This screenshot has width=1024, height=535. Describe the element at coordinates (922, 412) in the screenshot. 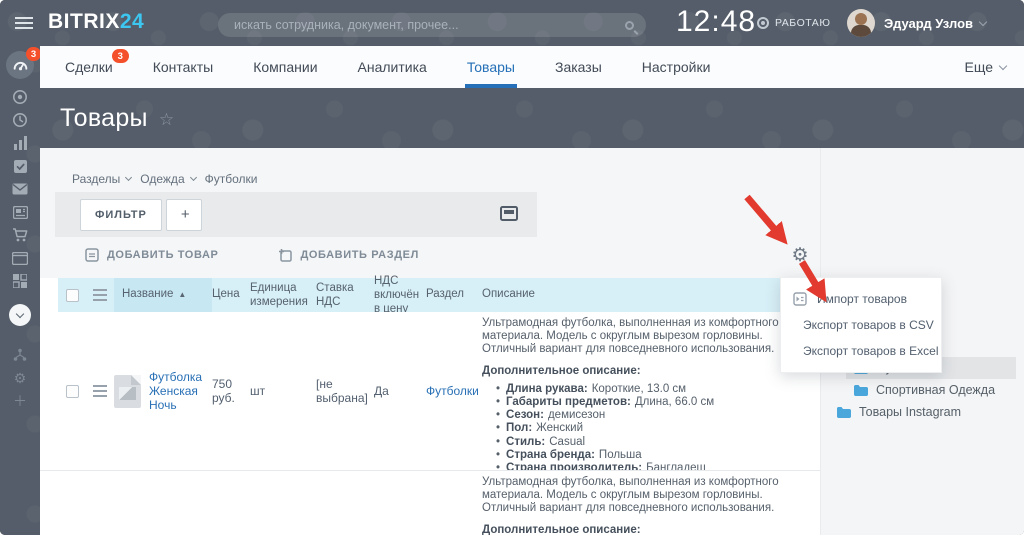

I see `tree-item-instagram-products: Товары Instagram` at that location.